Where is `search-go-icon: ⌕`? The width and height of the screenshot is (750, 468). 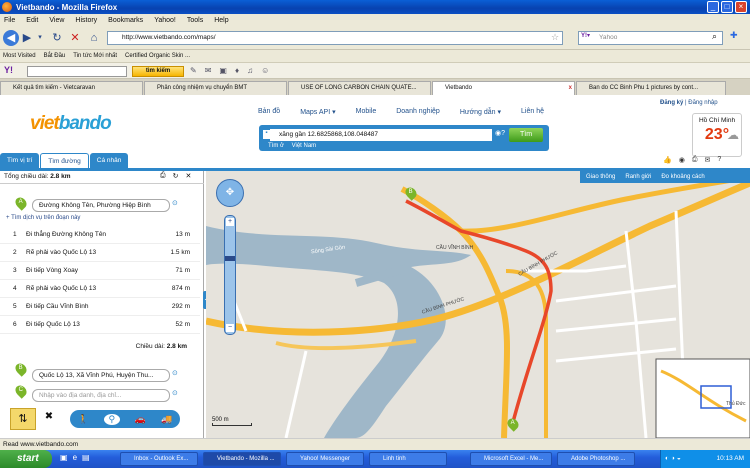 search-go-icon: ⌕ is located at coordinates (714, 36).